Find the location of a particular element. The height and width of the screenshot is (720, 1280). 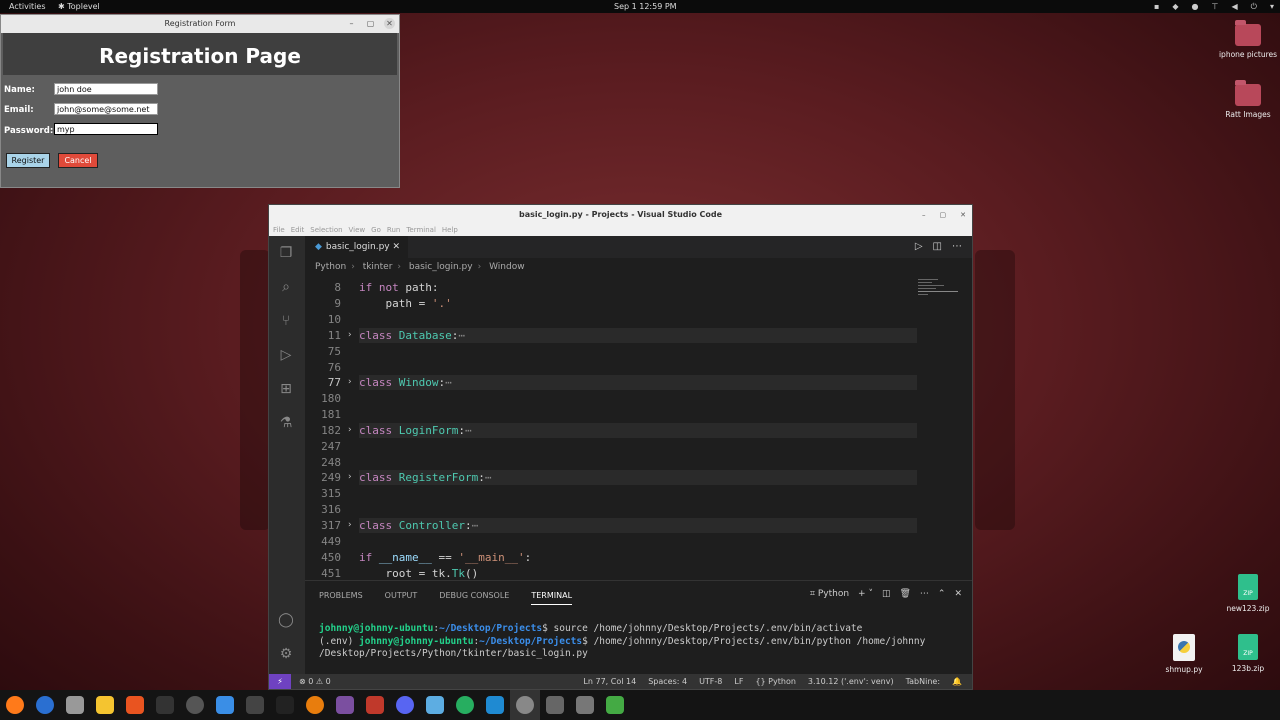

settings-icon is located at coordinates (525, 705).